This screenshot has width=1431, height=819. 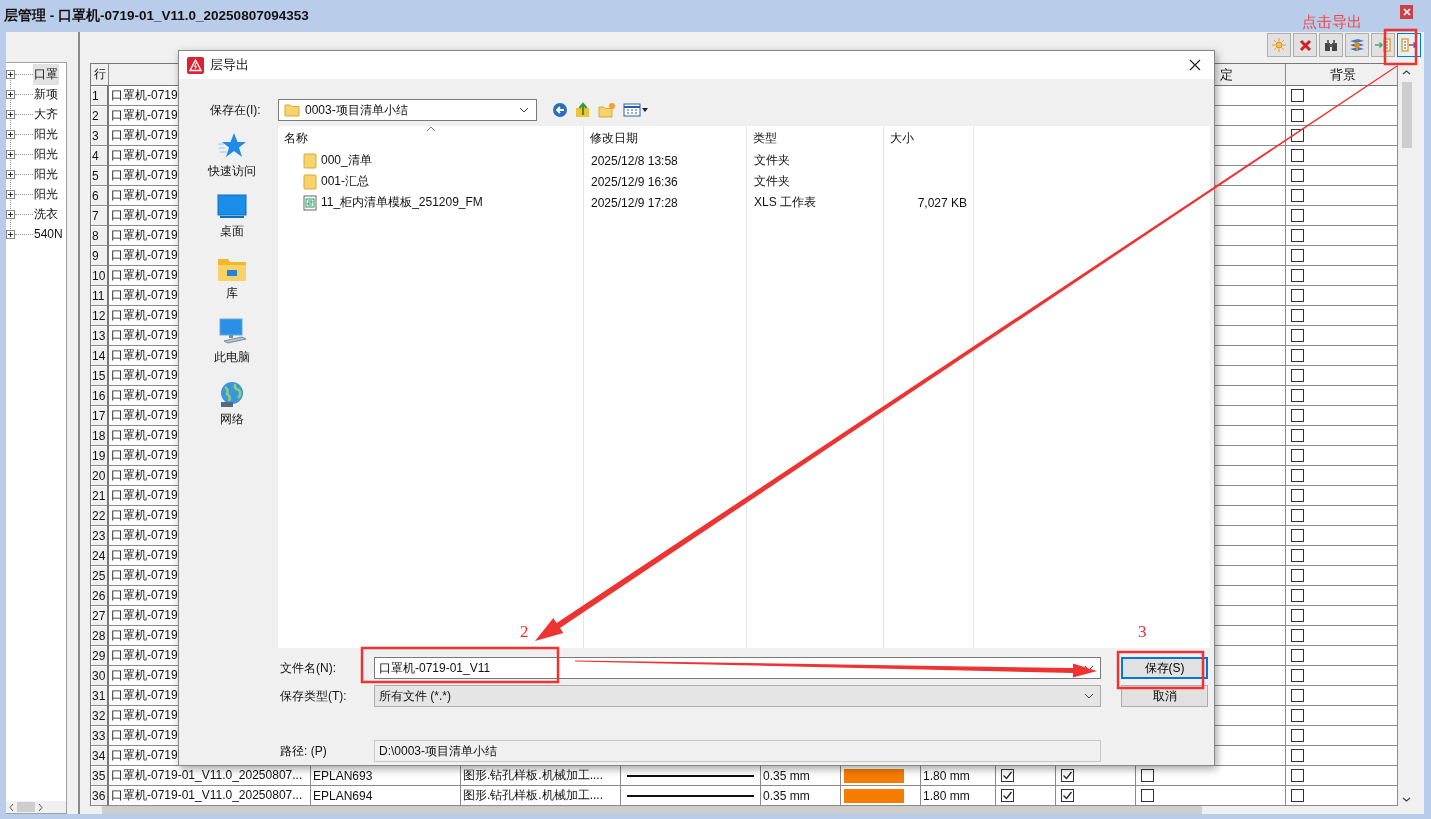 I want to click on back-icon, so click(x=560, y=110).